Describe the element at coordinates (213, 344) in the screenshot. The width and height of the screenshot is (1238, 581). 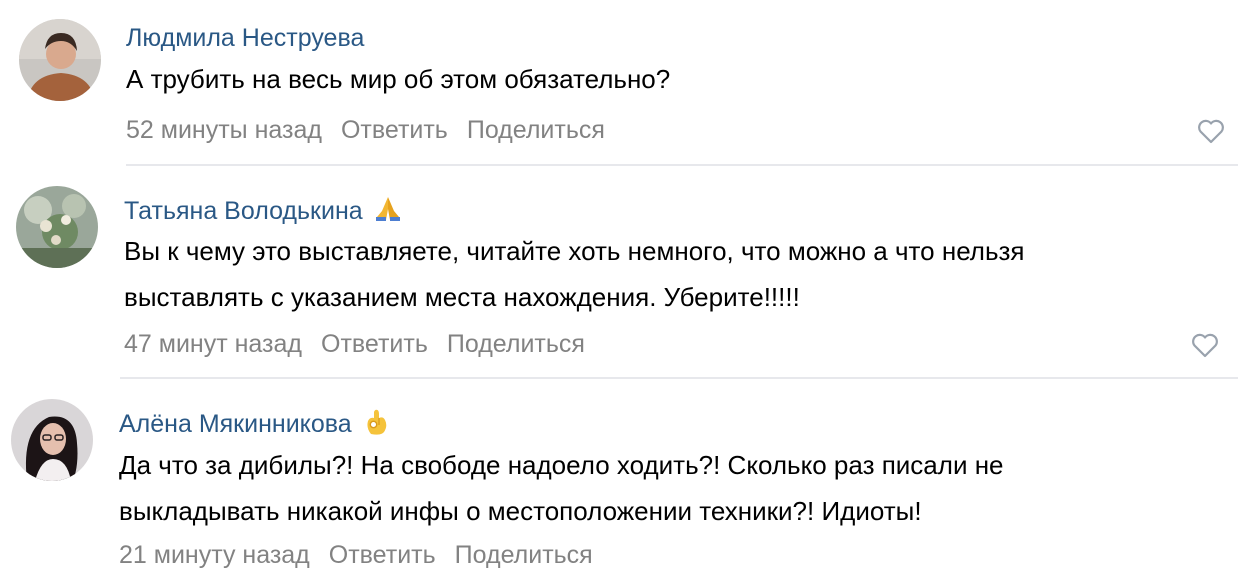
I see `comment-timestamp: 47 минут назад` at that location.